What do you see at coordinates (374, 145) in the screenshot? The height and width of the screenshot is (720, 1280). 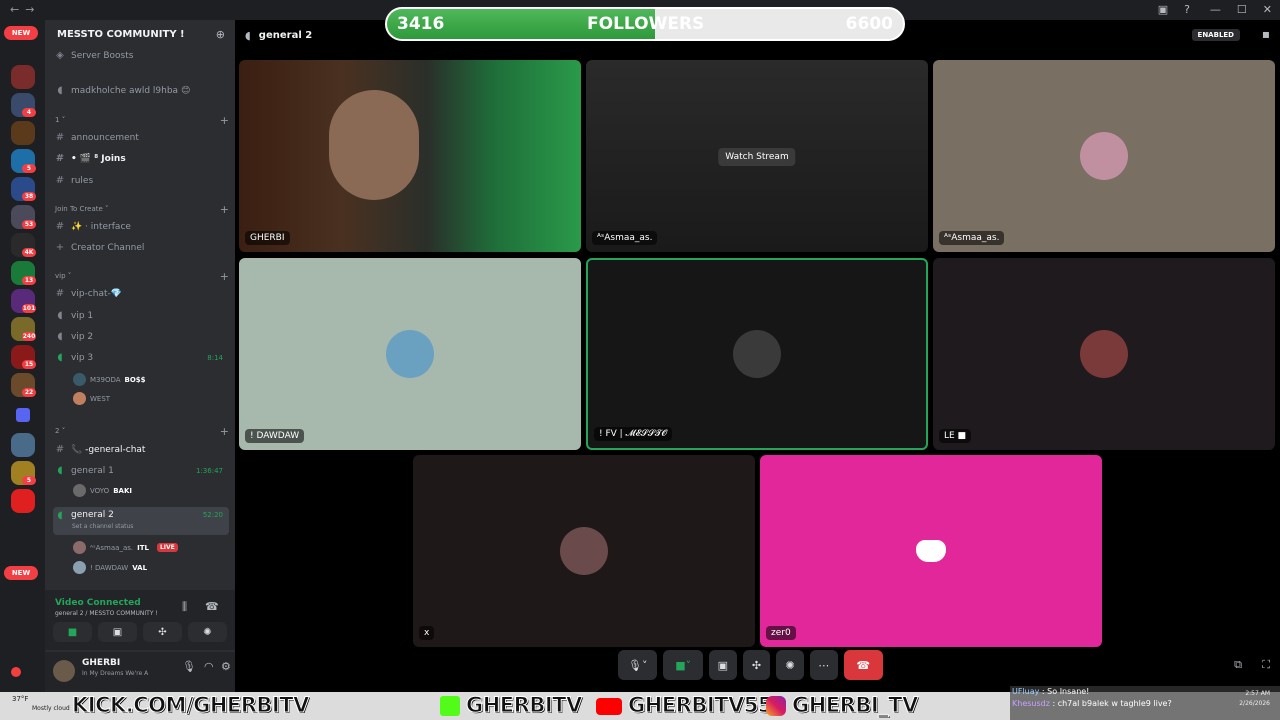 I see `streamer-video` at bounding box center [374, 145].